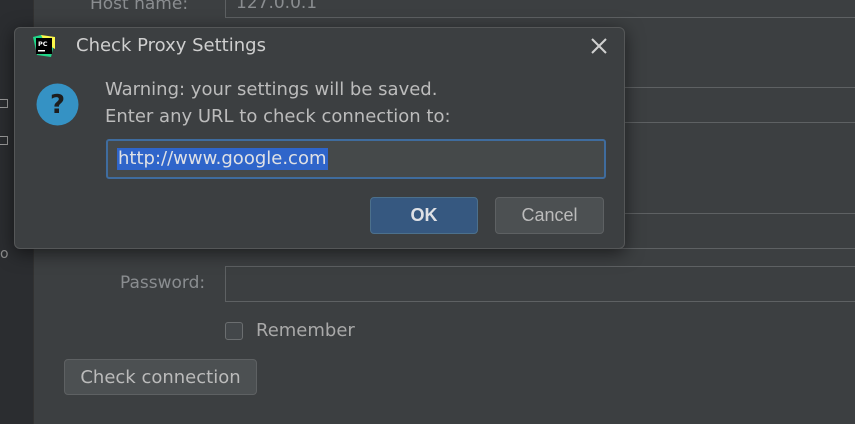 The height and width of the screenshot is (424, 855). Describe the element at coordinates (424, 215) in the screenshot. I see `ok-button: OK` at that location.